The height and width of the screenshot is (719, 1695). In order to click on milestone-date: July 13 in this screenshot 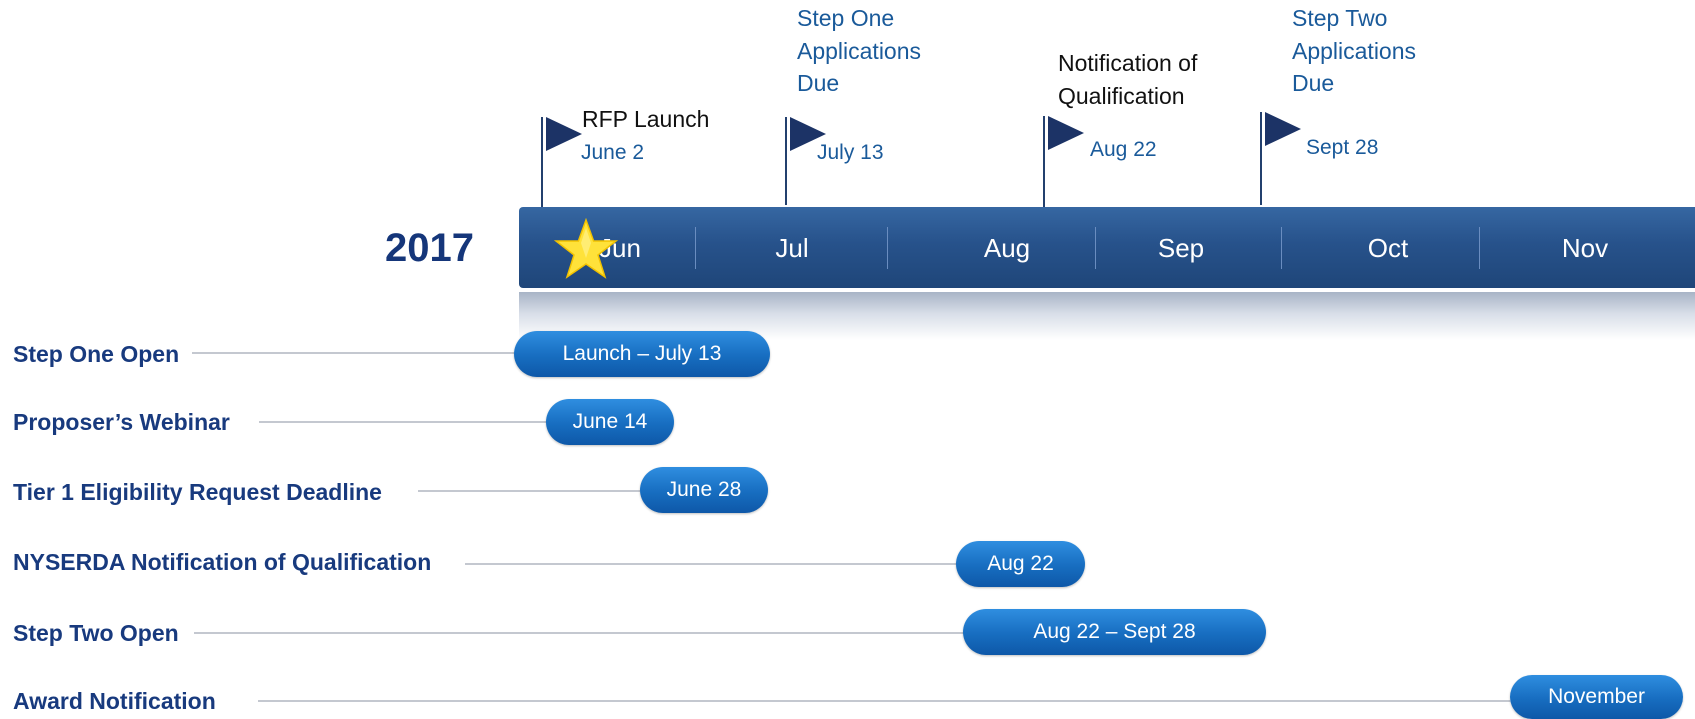, I will do `click(850, 152)`.